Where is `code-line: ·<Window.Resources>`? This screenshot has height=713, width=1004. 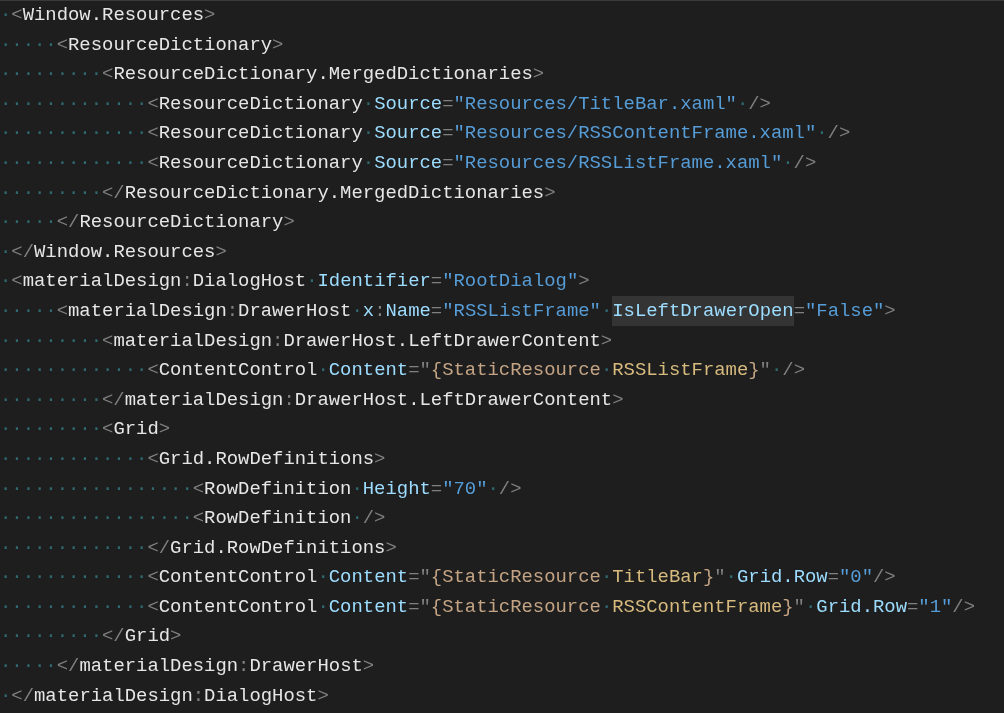 code-line: ·<Window.Resources> is located at coordinates (108, 15).